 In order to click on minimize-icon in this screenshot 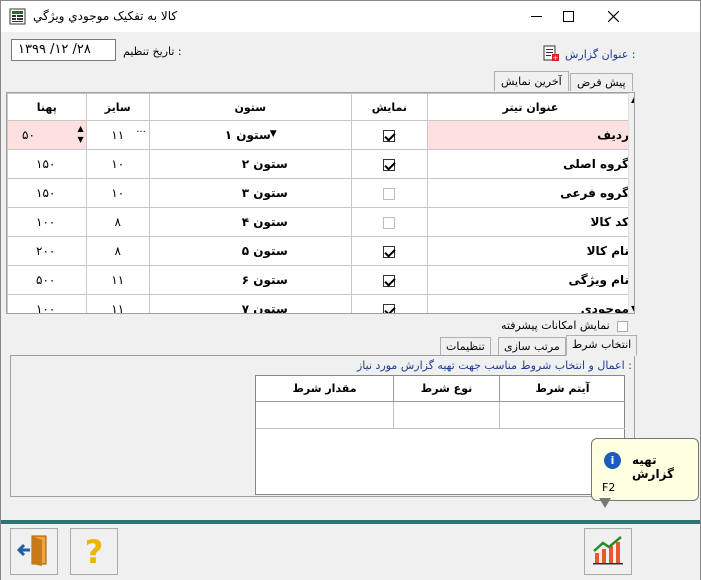, I will do `click(536, 16)`.